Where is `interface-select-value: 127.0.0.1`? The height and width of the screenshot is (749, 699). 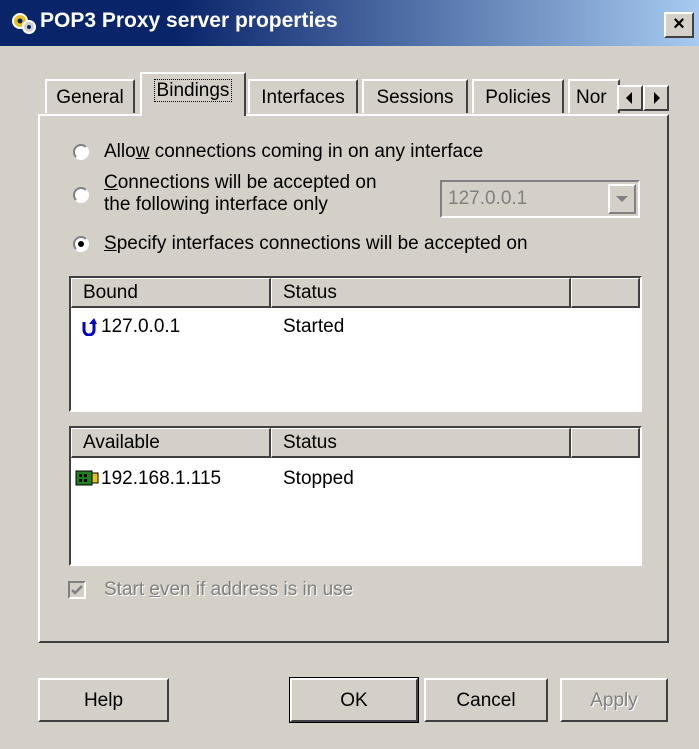 interface-select-value: 127.0.0.1 is located at coordinates (488, 198).